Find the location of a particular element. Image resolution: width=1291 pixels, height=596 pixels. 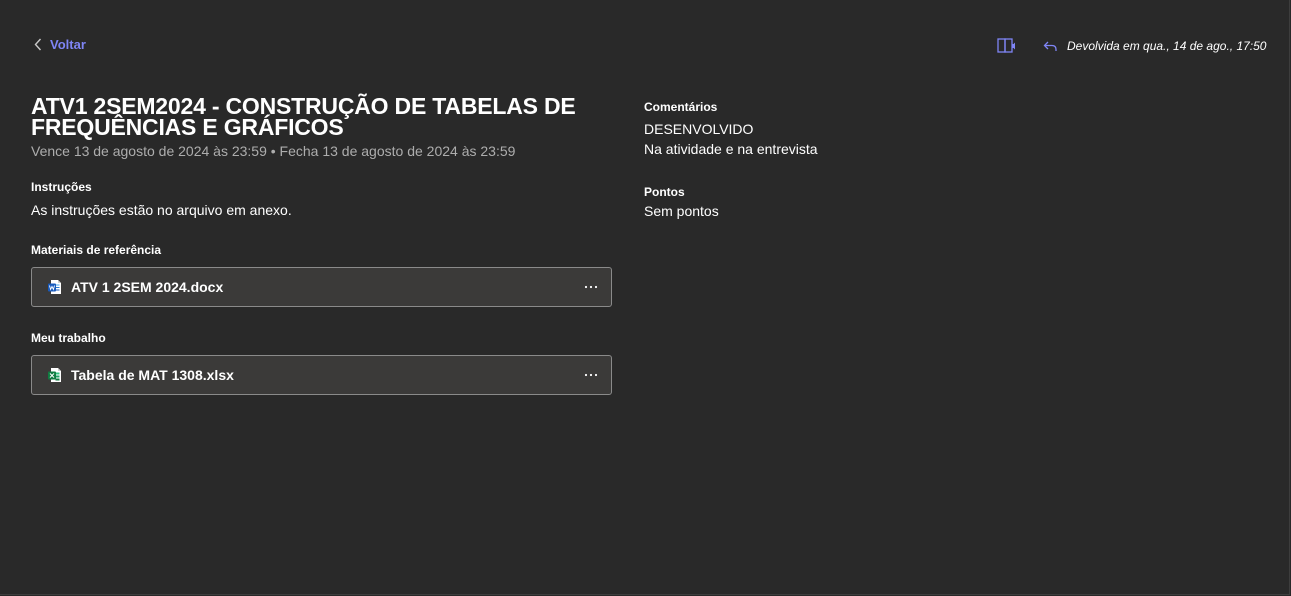

reply-arrow-icon is located at coordinates (1050, 46).